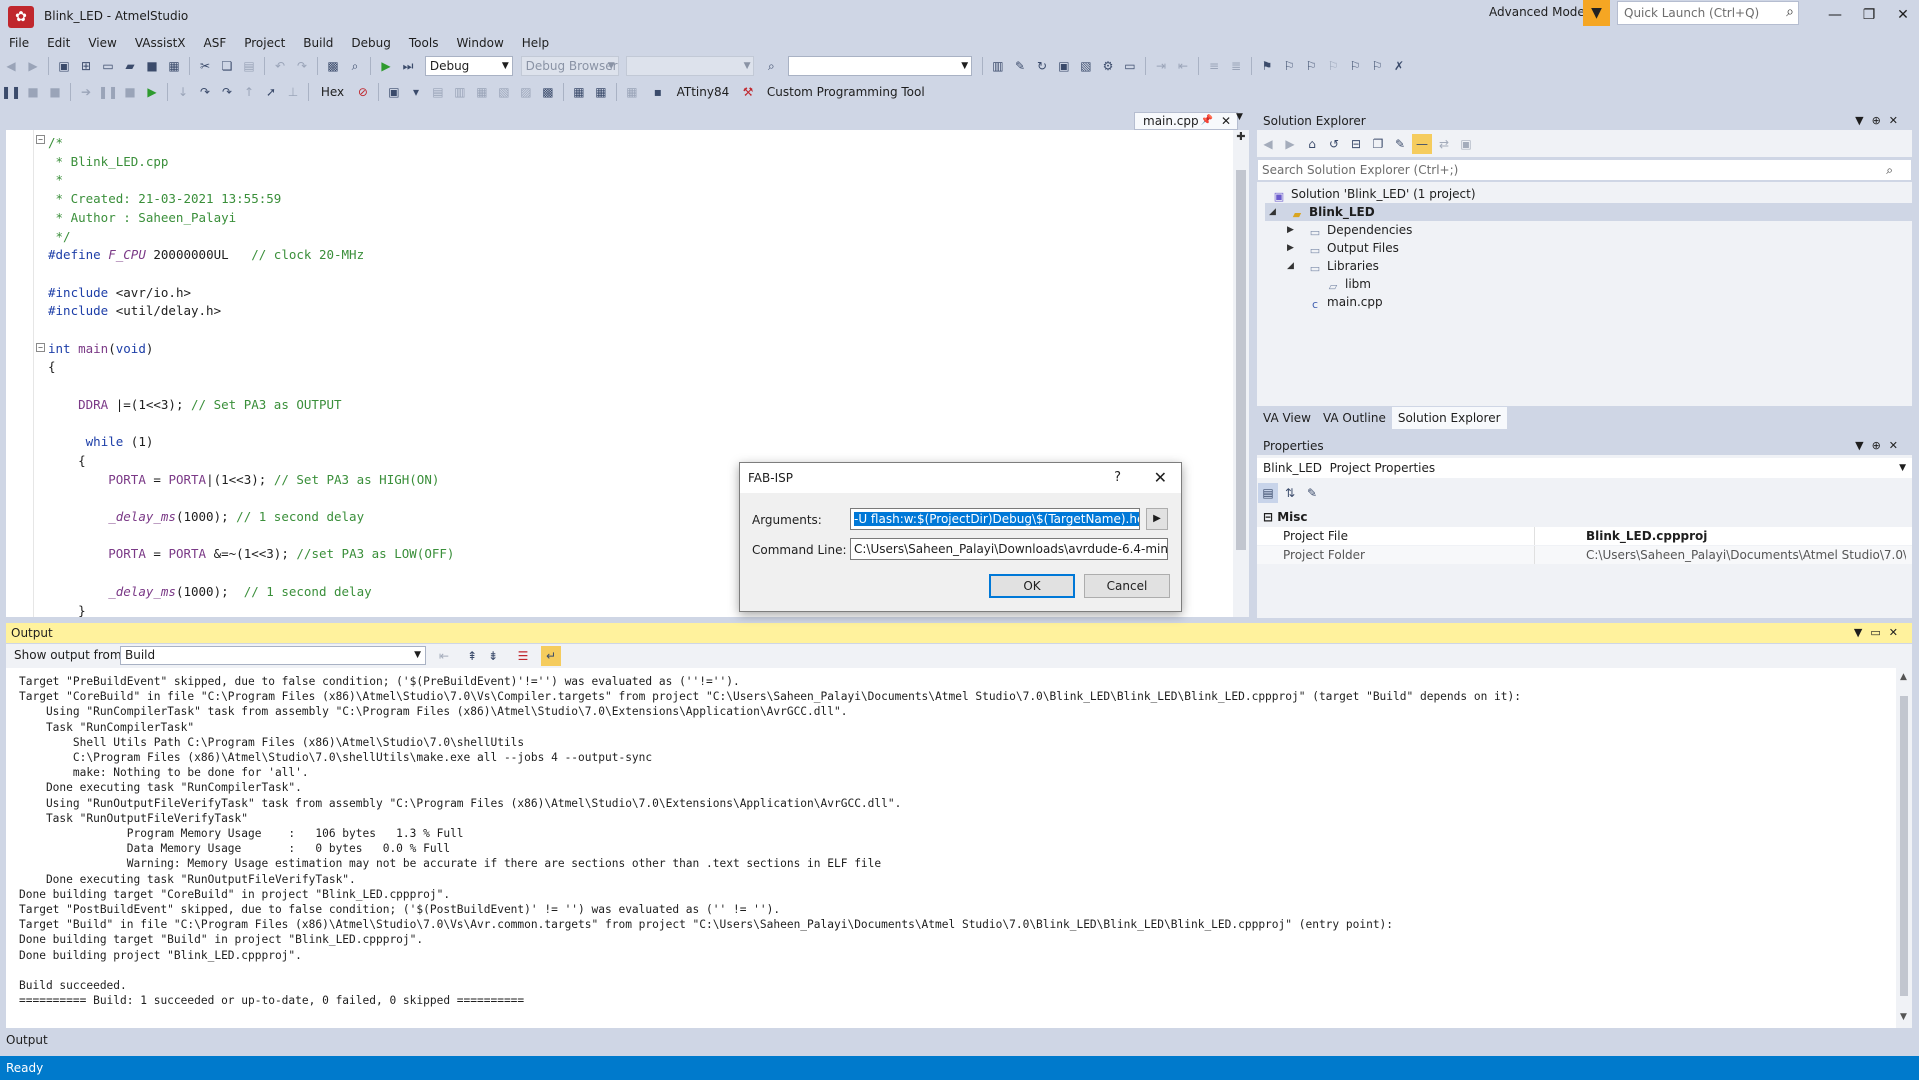 The height and width of the screenshot is (1080, 1919). Describe the element at coordinates (1584, 194) in the screenshot. I see `tree-item: ▣ Solution 'Blink_LED' (1 project)` at that location.